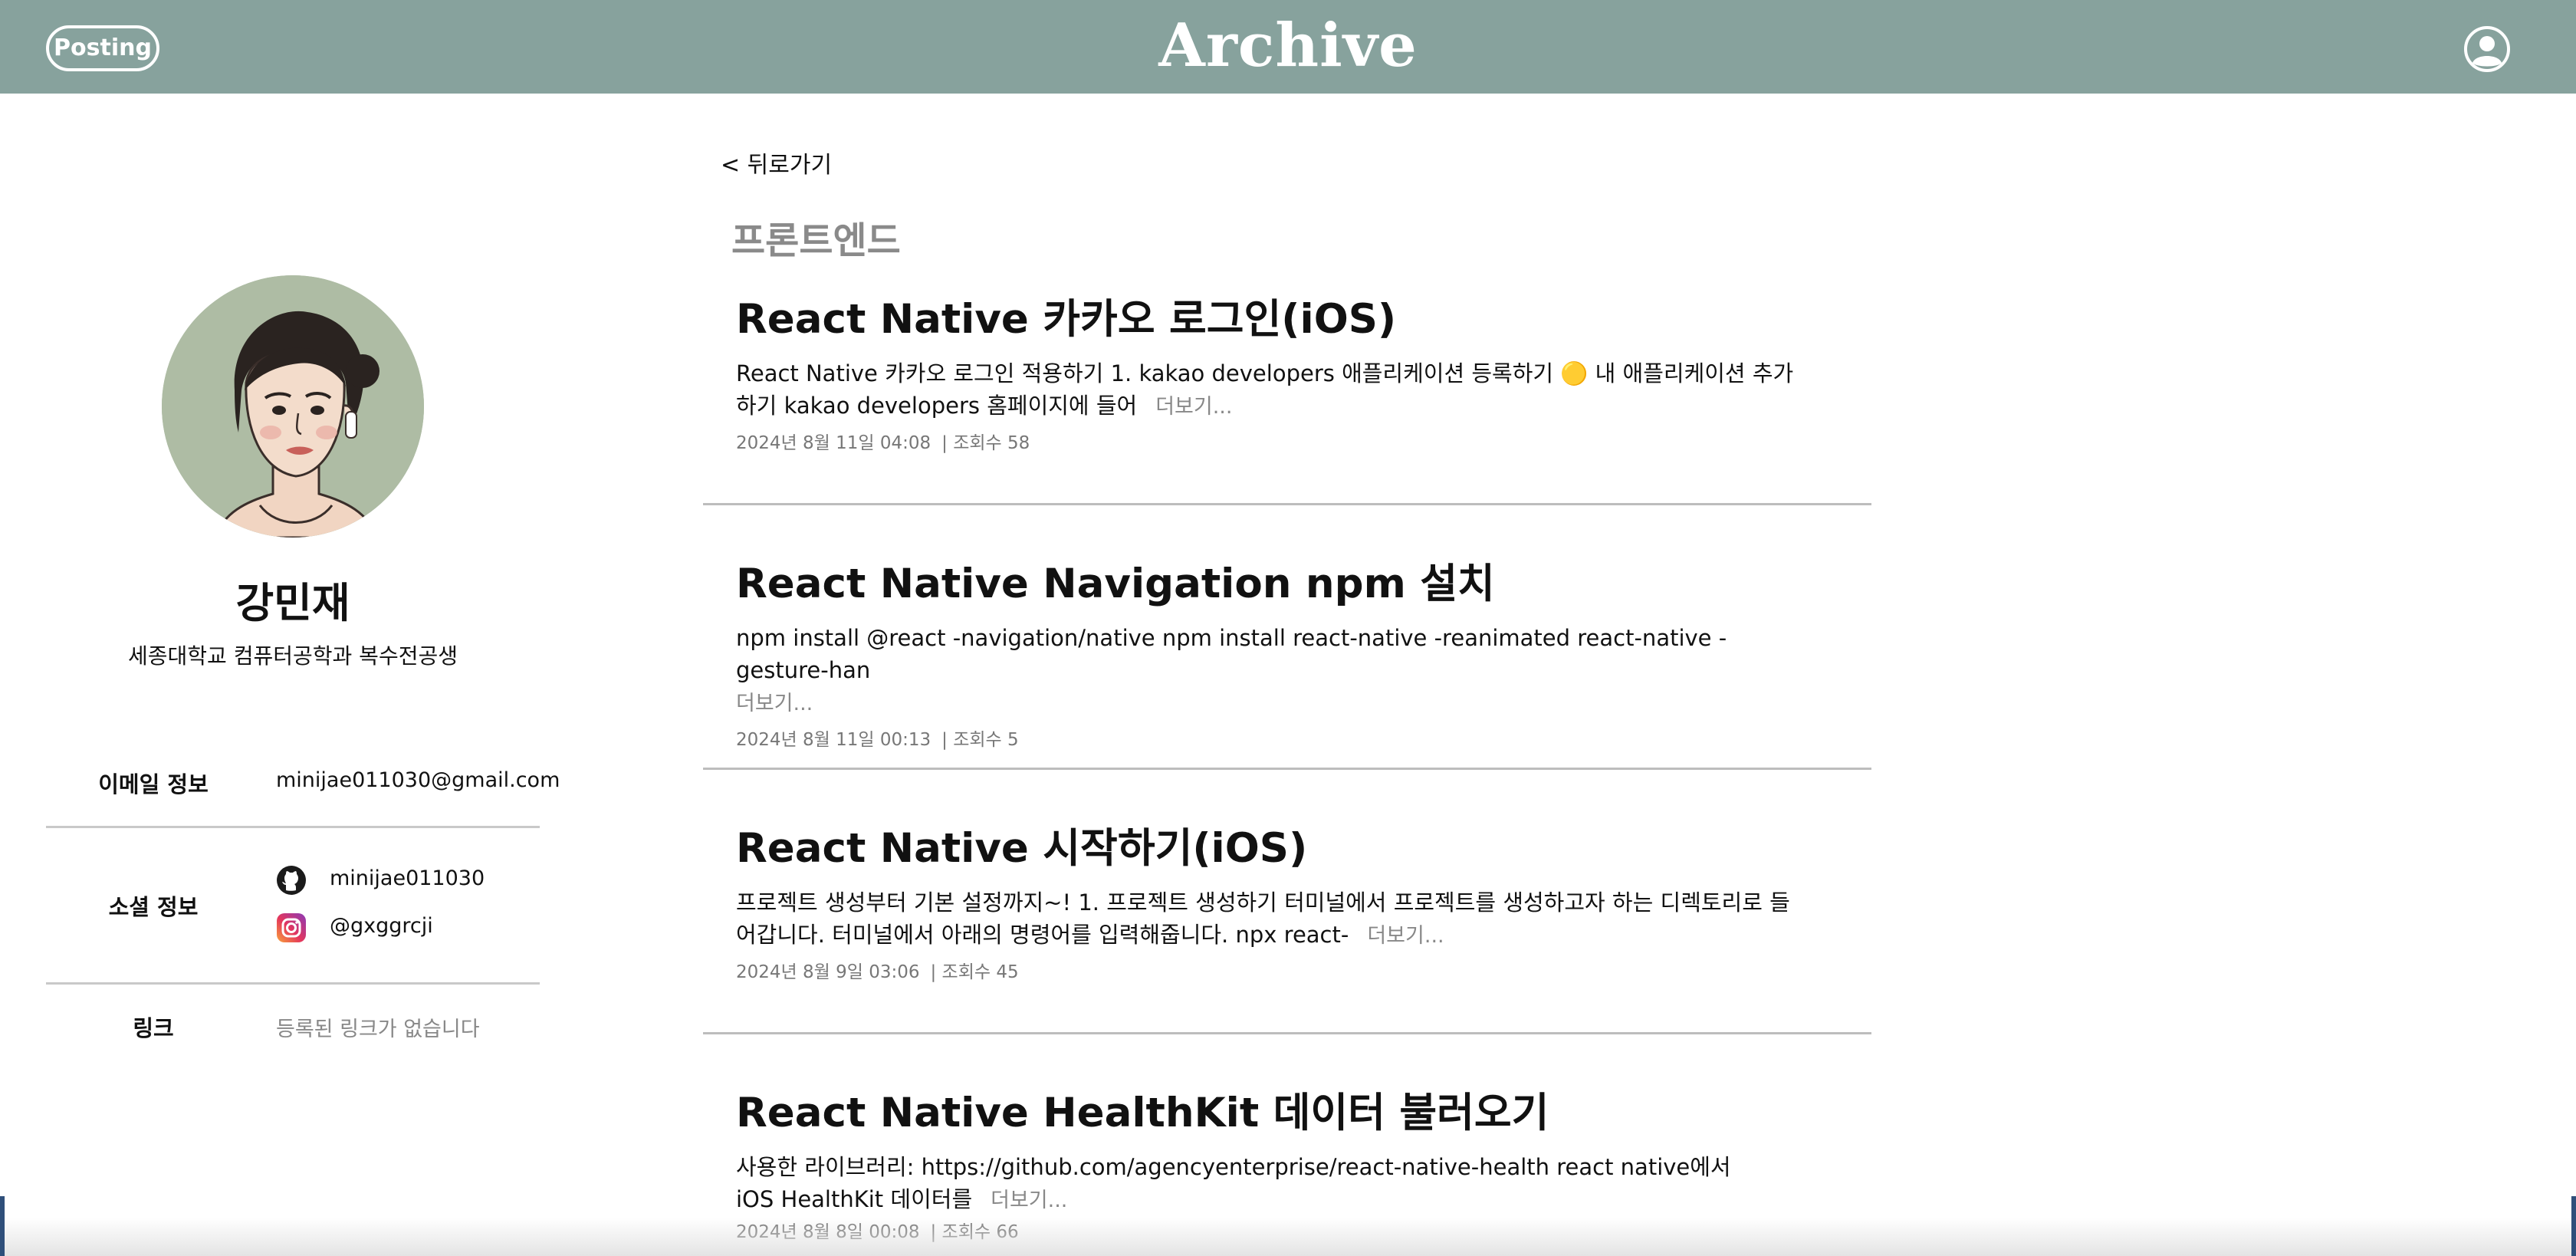  I want to click on github-handle: minijae011030, so click(407, 878).